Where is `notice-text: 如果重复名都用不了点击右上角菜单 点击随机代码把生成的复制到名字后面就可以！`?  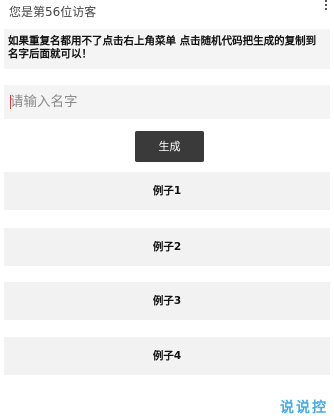
notice-text: 如果重复名都用不了点击右上角菜单 点击随机代码把生成的复制到名字后面就可以！ is located at coordinates (162, 47).